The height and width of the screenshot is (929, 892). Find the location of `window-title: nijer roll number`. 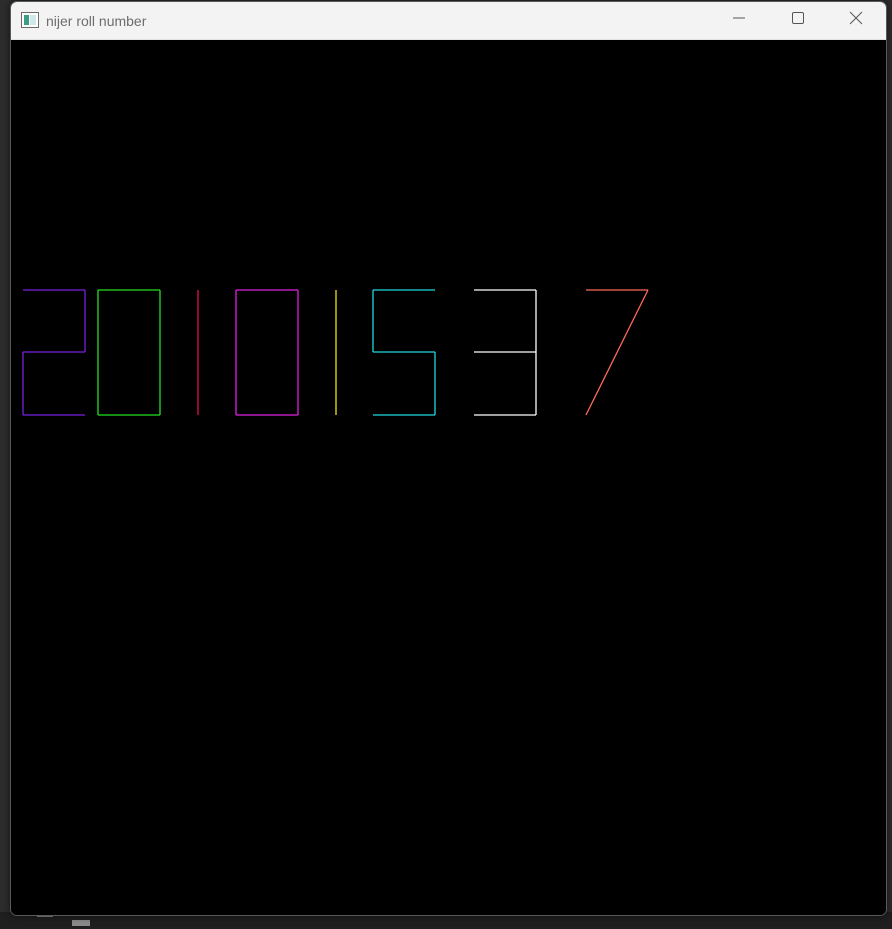

window-title: nijer roll number is located at coordinates (96, 21).